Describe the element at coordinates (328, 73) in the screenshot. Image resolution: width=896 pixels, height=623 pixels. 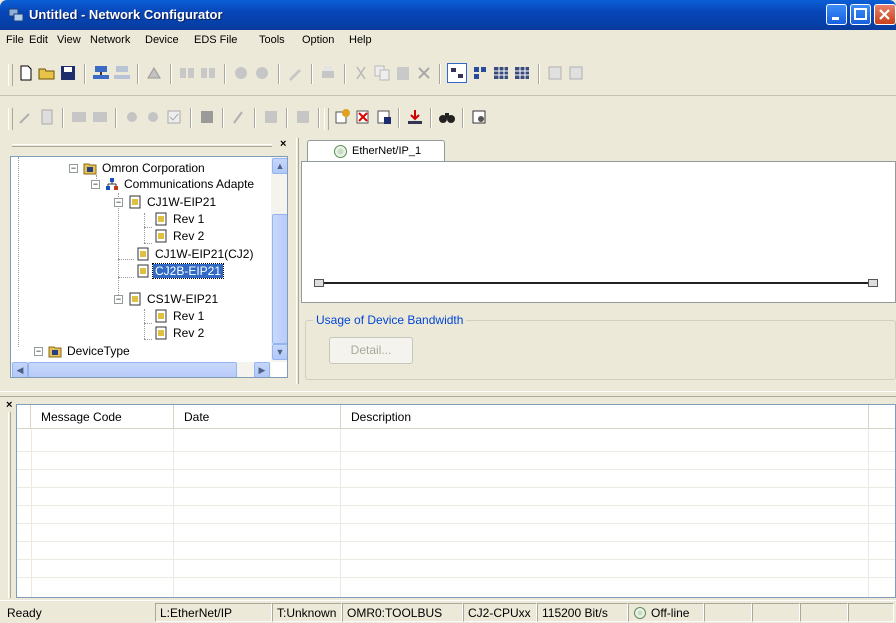
I see `print-icon` at that location.